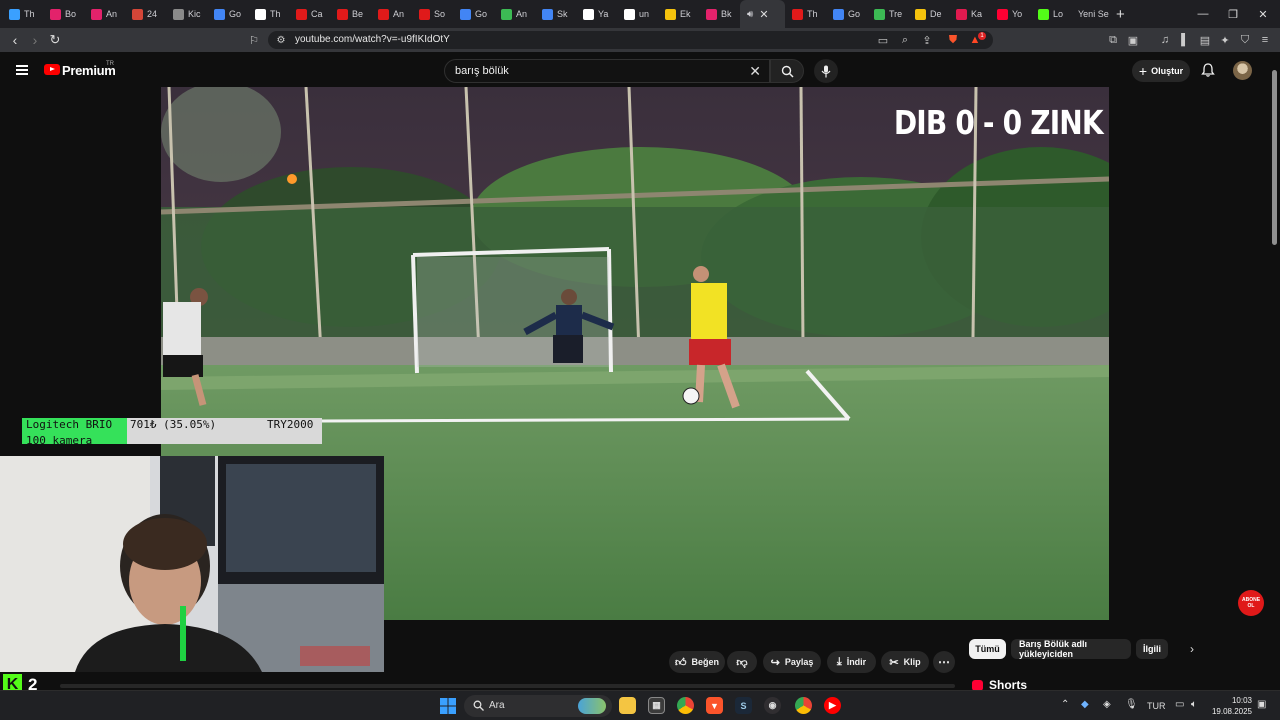 This screenshot has height=720, width=1280. I want to click on extensions-icon: ⧉, so click(1113, 40).